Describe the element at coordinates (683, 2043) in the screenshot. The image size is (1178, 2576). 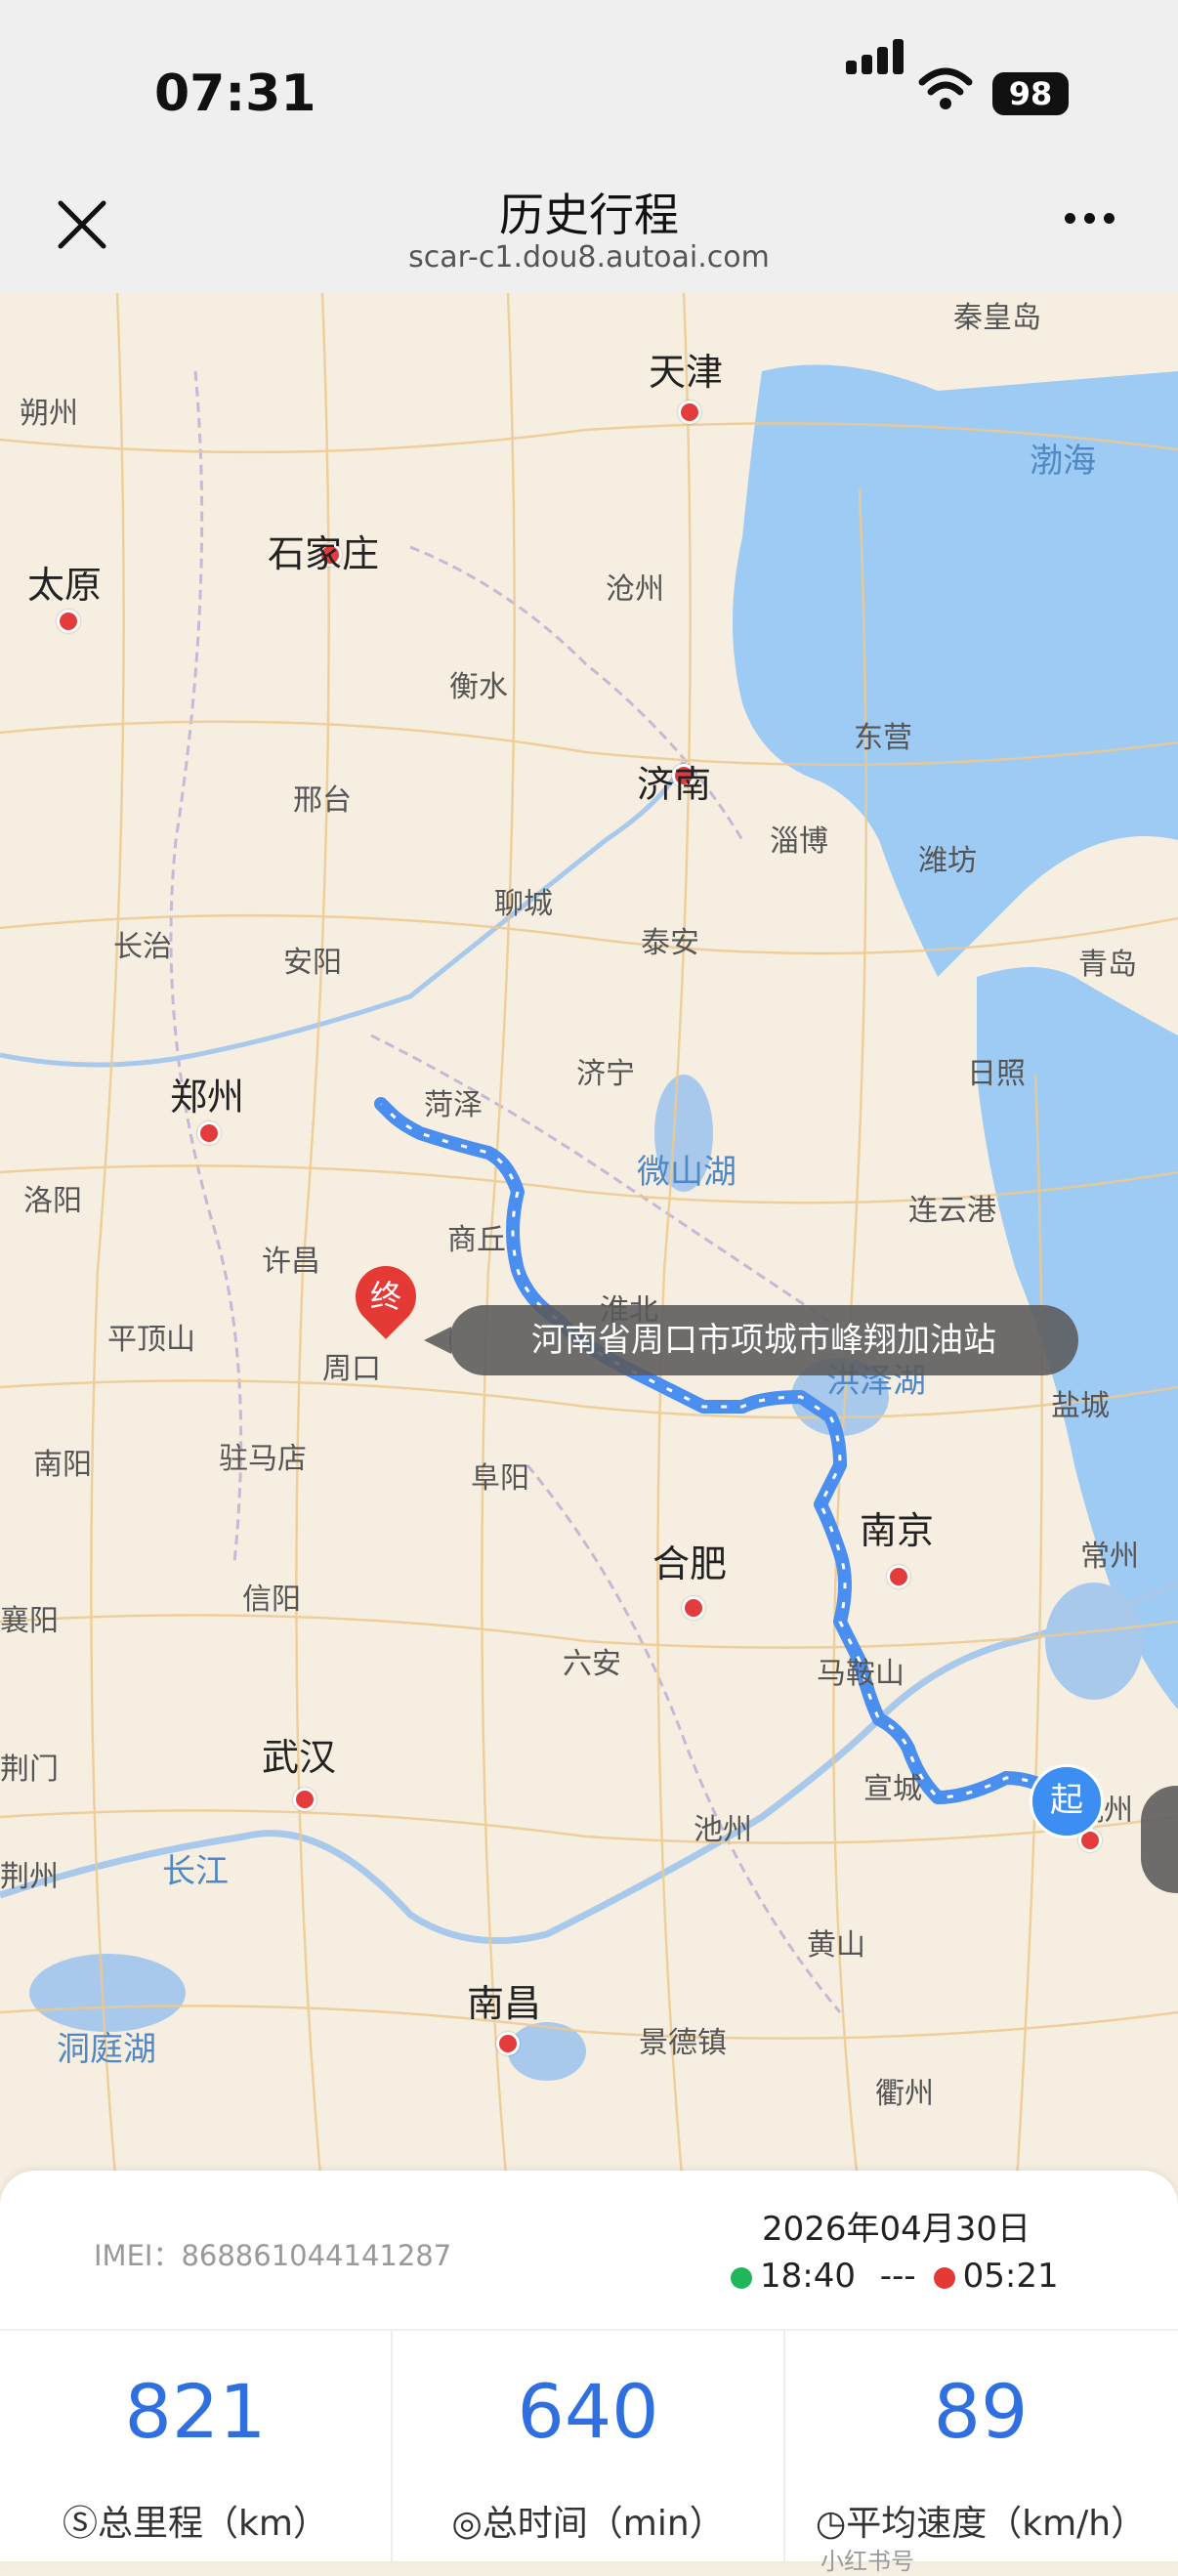
I see `city-label: 景德镇` at that location.